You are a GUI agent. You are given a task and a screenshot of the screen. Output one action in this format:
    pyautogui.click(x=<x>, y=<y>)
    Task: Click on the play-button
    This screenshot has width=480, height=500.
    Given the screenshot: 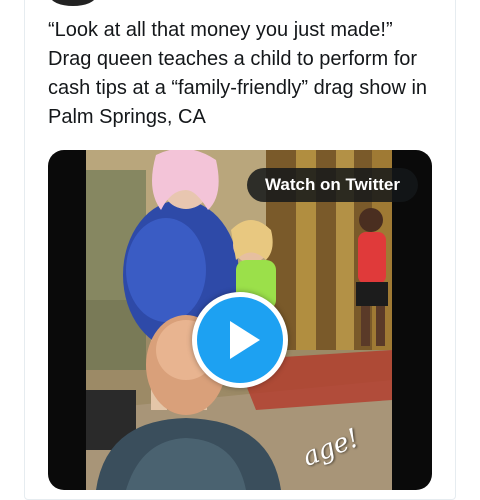 What is the action you would take?
    pyautogui.click(x=240, y=340)
    